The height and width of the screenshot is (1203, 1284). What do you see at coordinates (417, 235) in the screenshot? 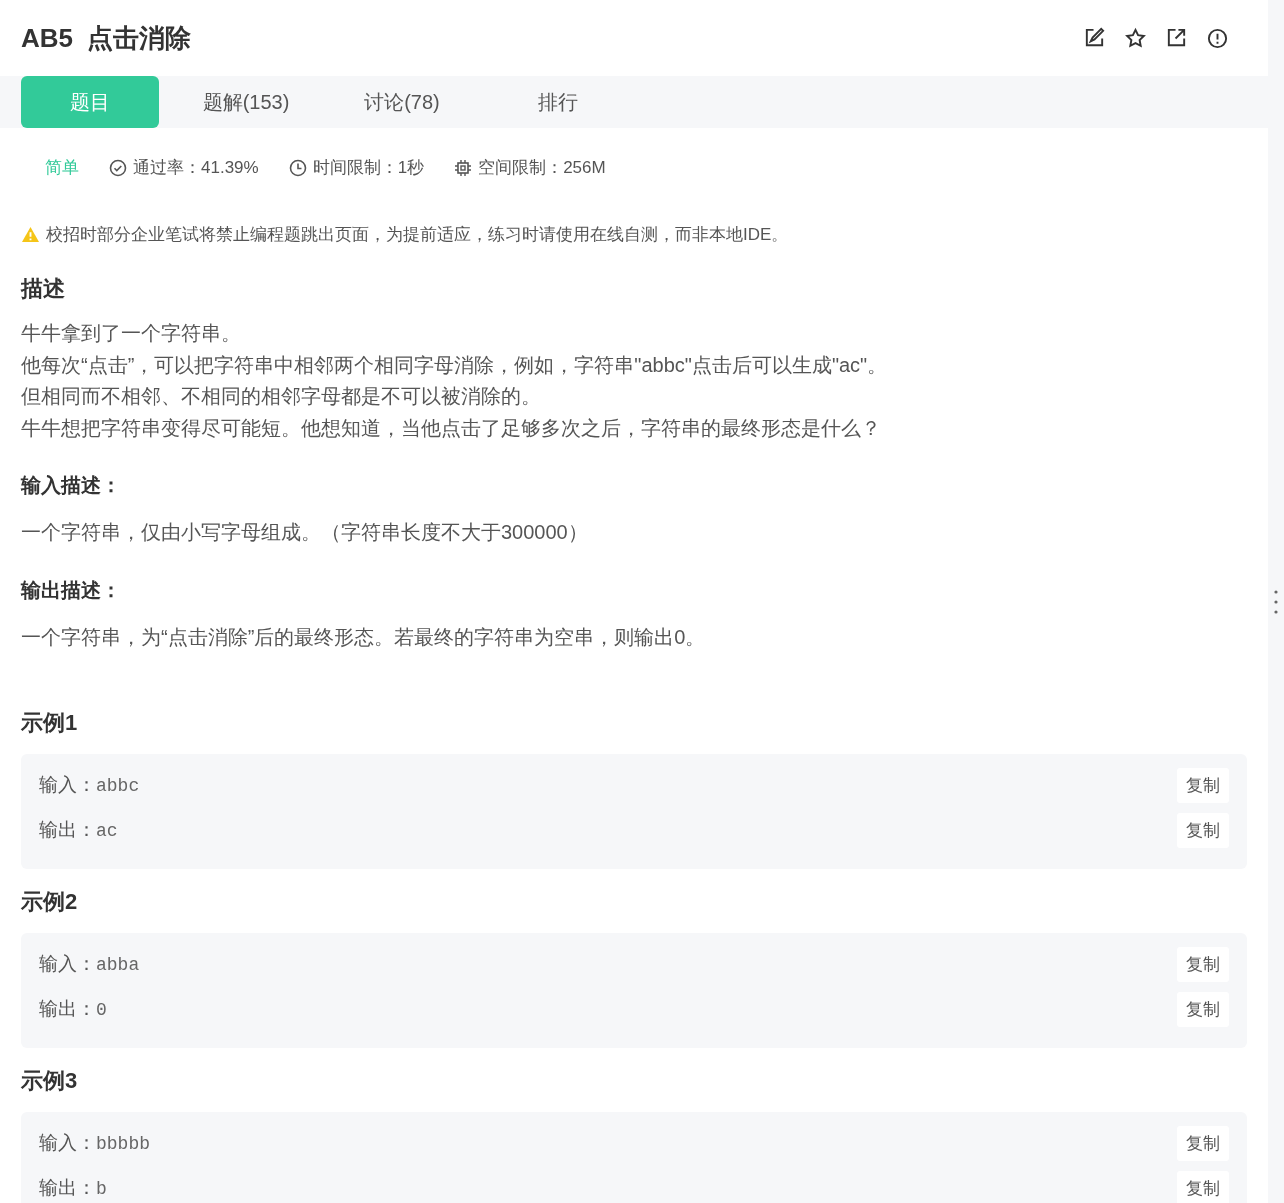
I see `notice-text: 校招时部分企业笔试将禁止编程题跳出页面，为提前适应，练习时请使用在线自测，而非本地IDE。` at bounding box center [417, 235].